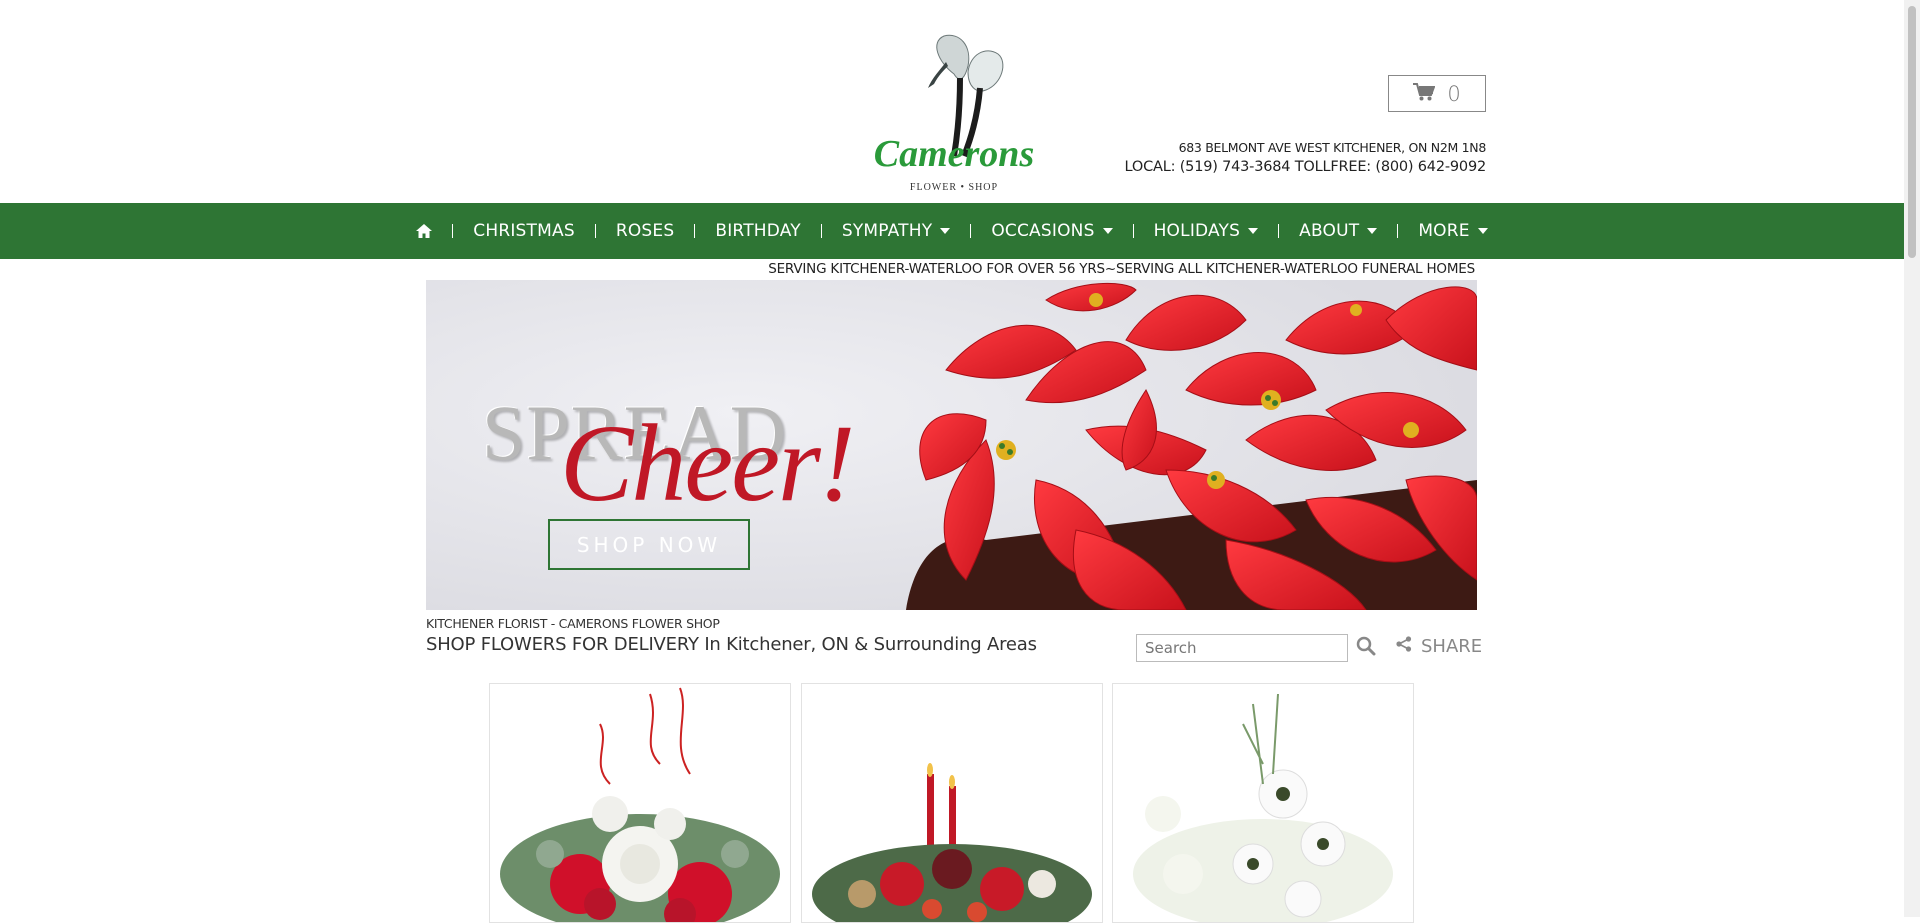 Image resolution: width=1920 pixels, height=923 pixels. What do you see at coordinates (1366, 648) in the screenshot?
I see `search-icon` at bounding box center [1366, 648].